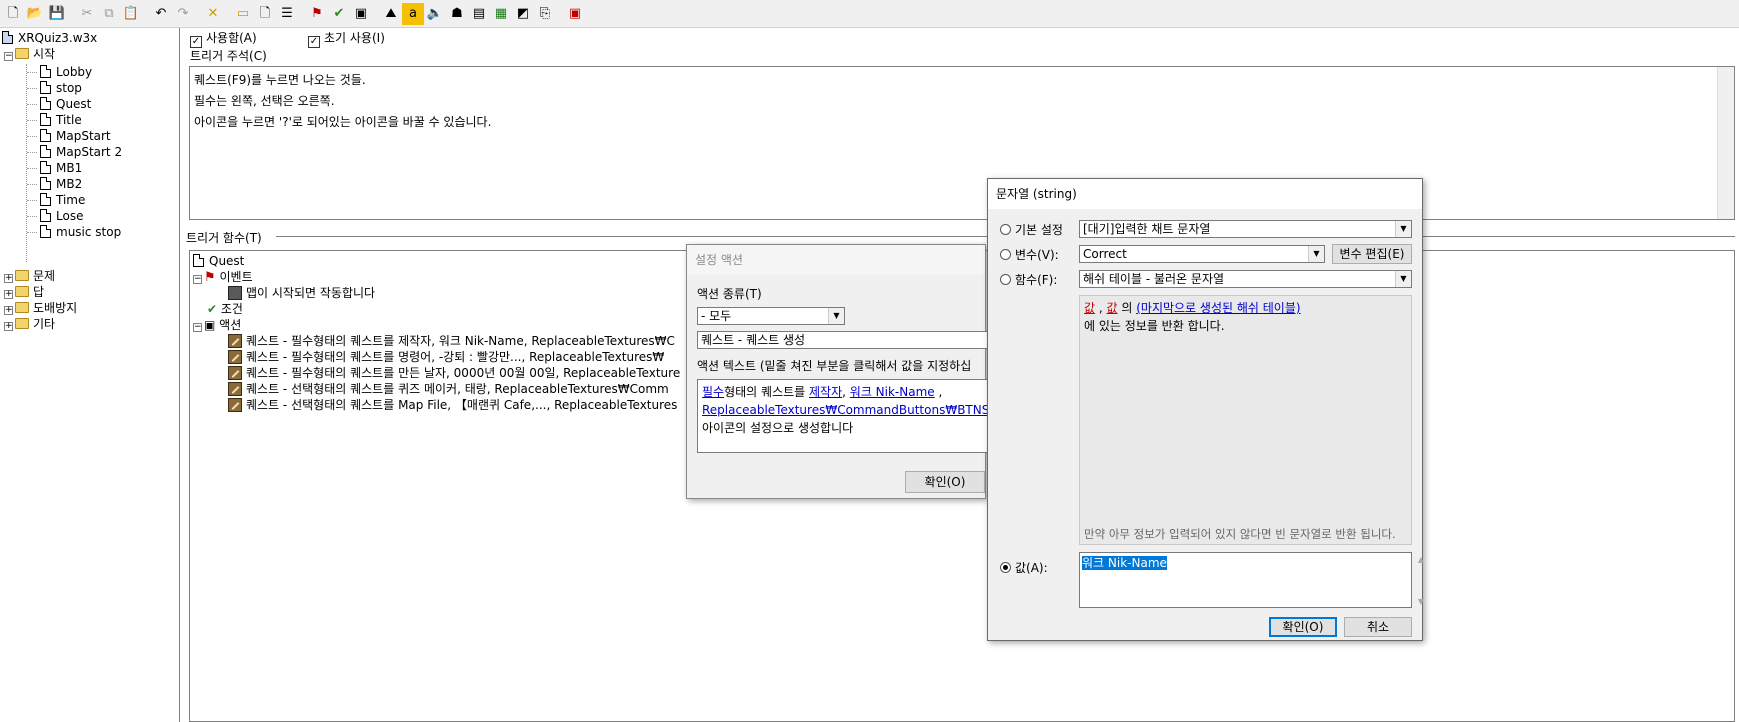 The width and height of the screenshot is (1739, 722). Describe the element at coordinates (1725, 143) in the screenshot. I see `comment-scrollbar` at that location.